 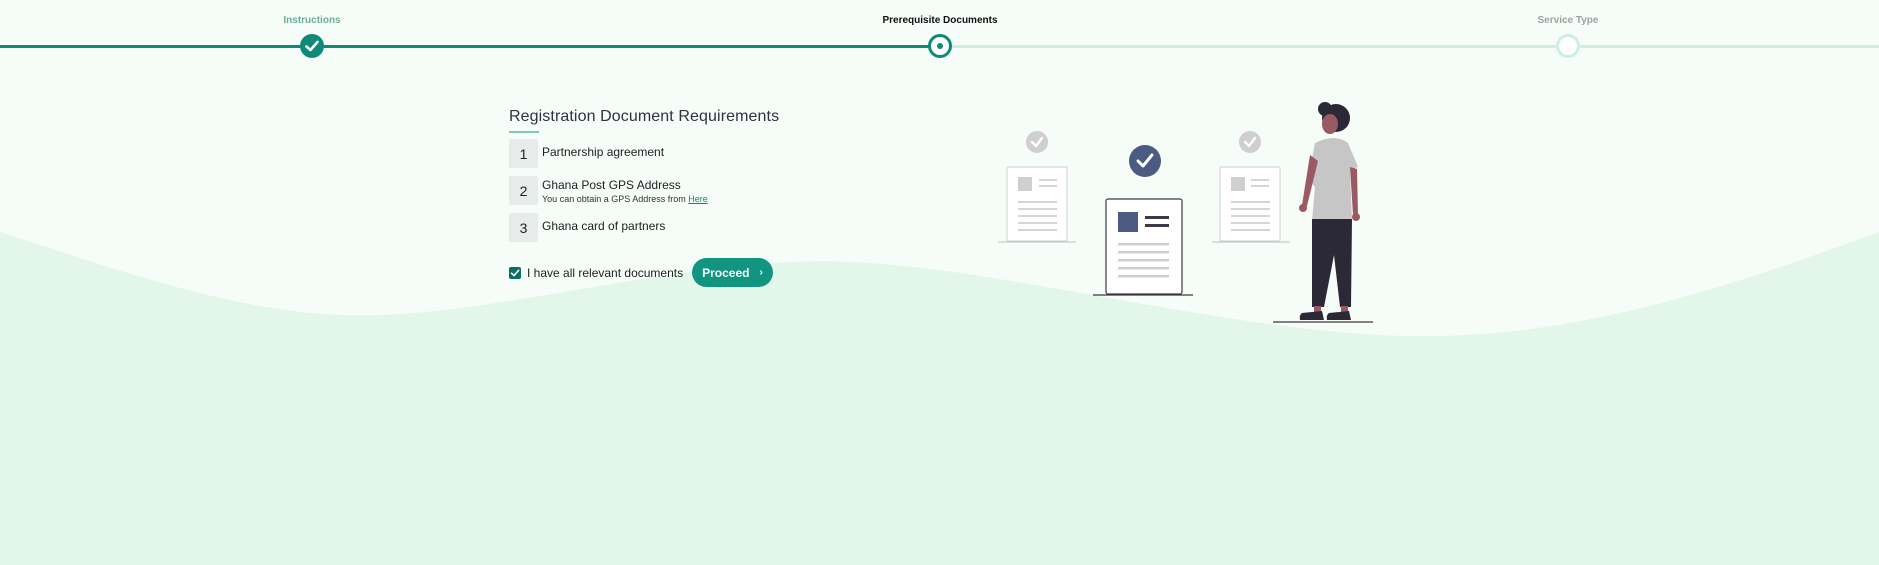 What do you see at coordinates (1409, 46) in the screenshot?
I see `stepper-track-remaining` at bounding box center [1409, 46].